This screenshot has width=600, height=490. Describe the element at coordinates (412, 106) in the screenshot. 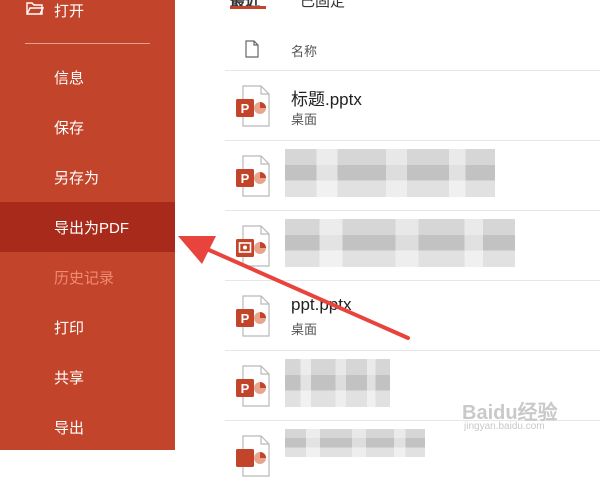

I see `file-row: P 标题.pptx 桌面` at that location.